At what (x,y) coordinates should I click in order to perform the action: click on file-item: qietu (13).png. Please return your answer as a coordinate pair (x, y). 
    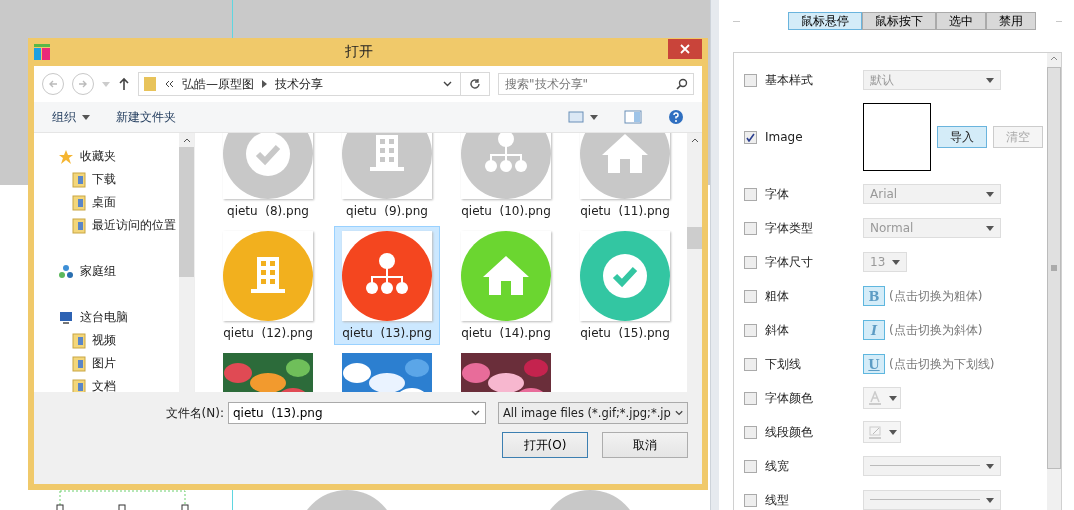
    Looking at the image, I should click on (387, 285).